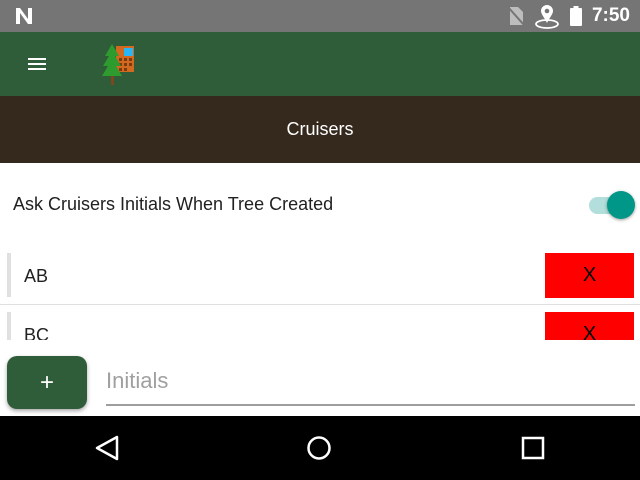 The height and width of the screenshot is (480, 640). What do you see at coordinates (47, 382) in the screenshot?
I see `add-cruiser-button: +` at bounding box center [47, 382].